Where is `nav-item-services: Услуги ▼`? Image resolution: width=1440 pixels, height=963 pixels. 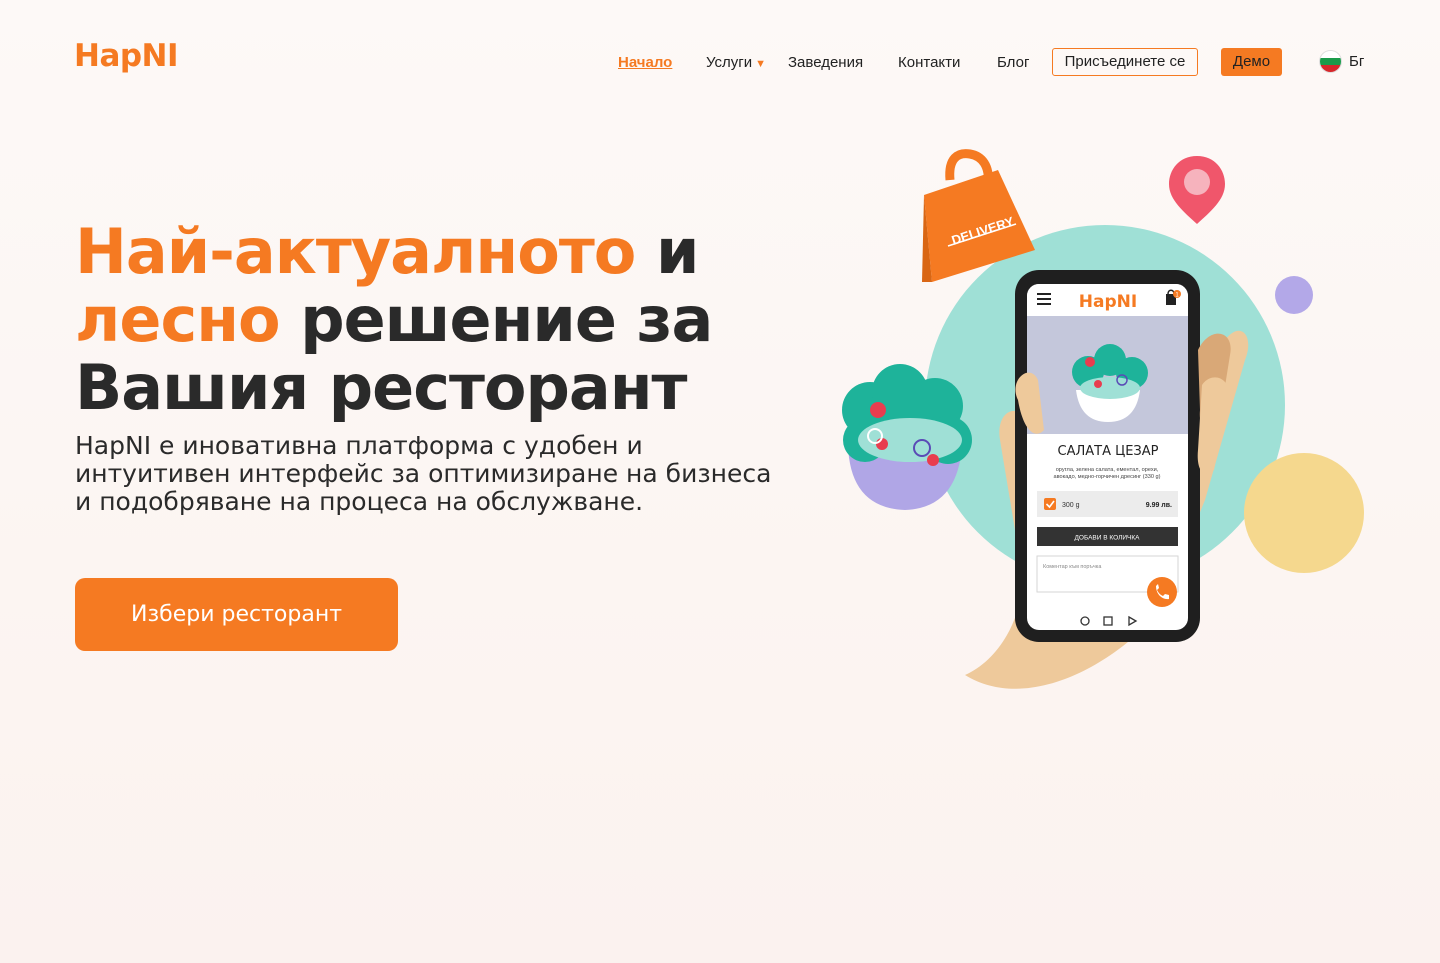 nav-item-services: Услуги ▼ is located at coordinates (736, 62).